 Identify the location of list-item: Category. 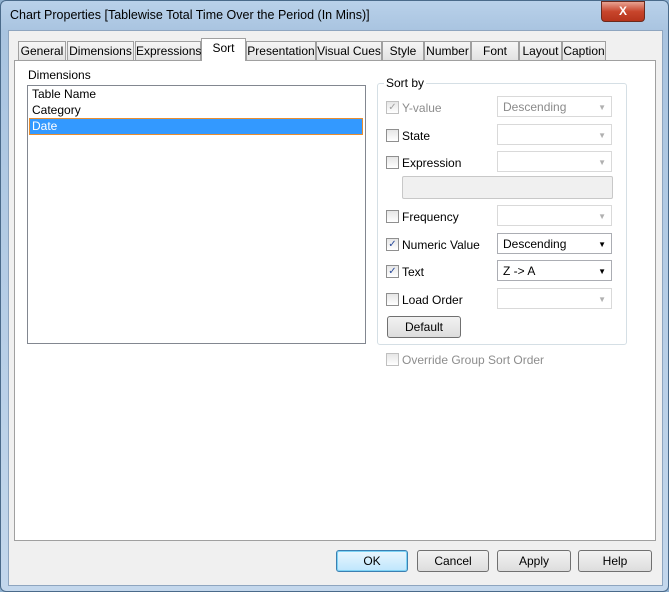
(196, 110).